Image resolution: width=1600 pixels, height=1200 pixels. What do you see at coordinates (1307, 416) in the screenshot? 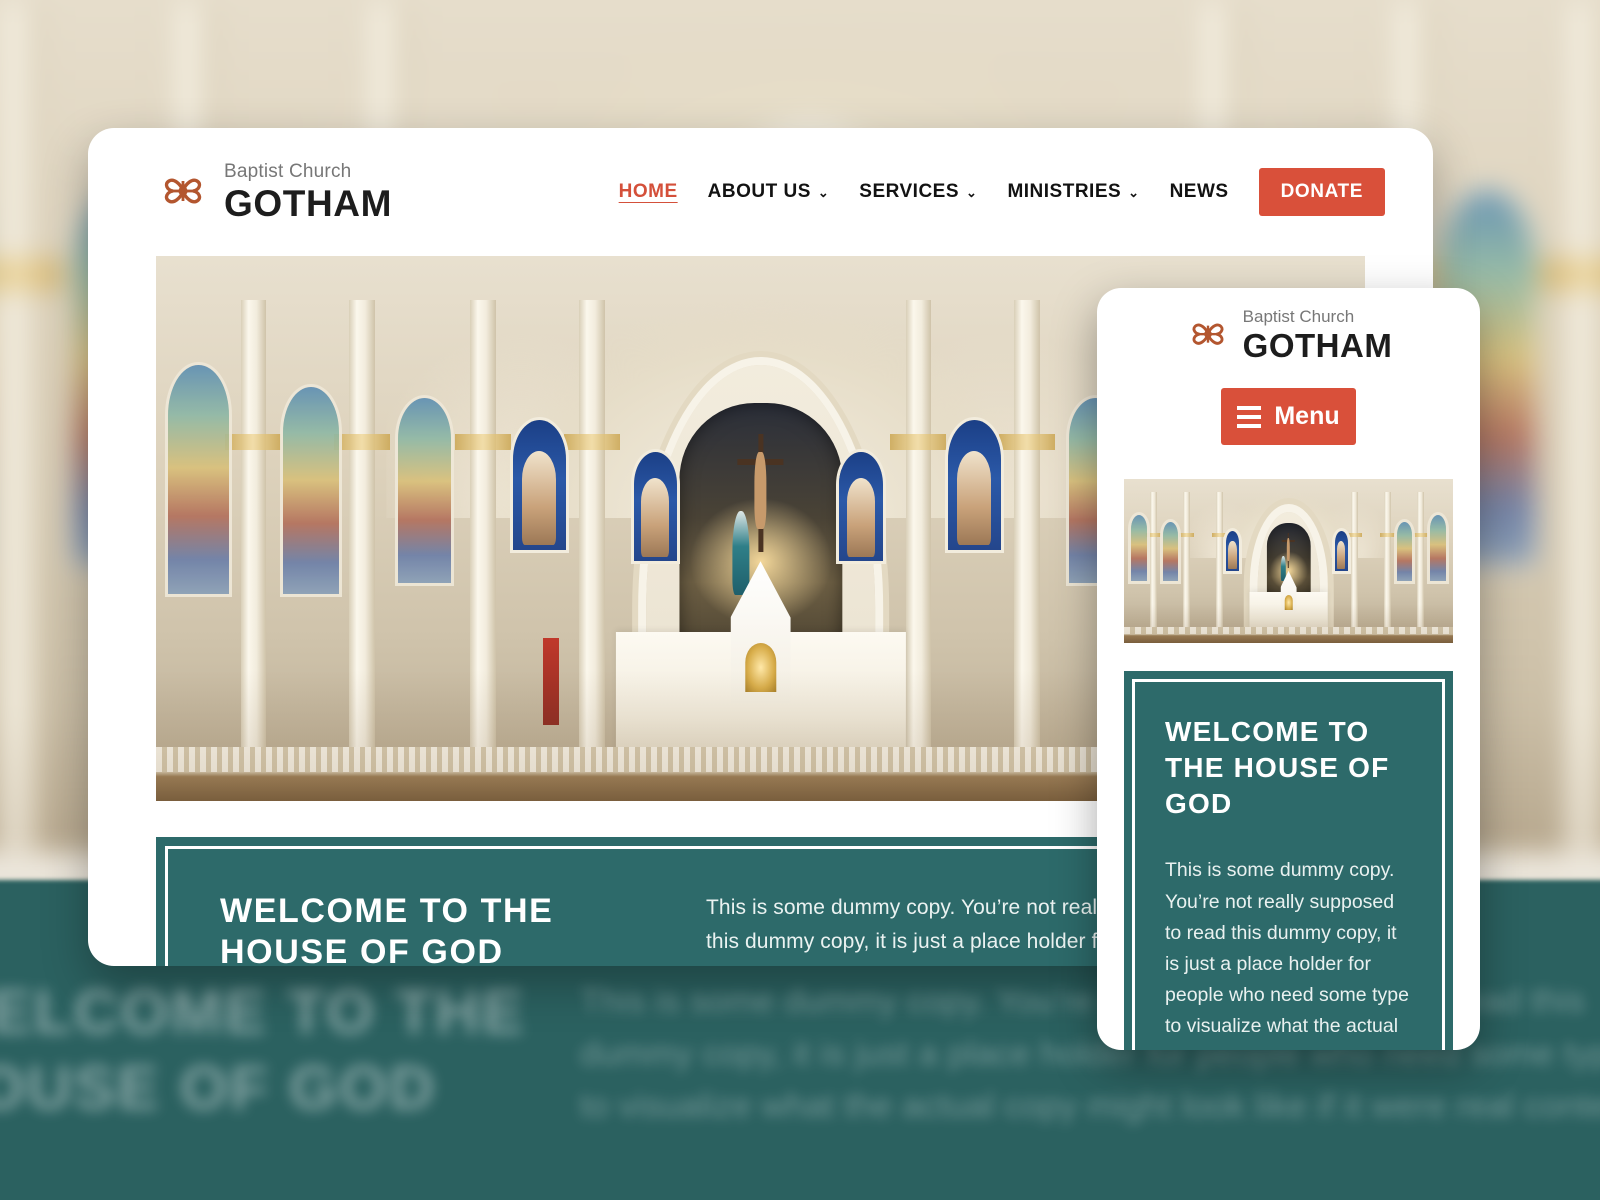
I see `mobile-menu-label: Menu` at bounding box center [1307, 416].